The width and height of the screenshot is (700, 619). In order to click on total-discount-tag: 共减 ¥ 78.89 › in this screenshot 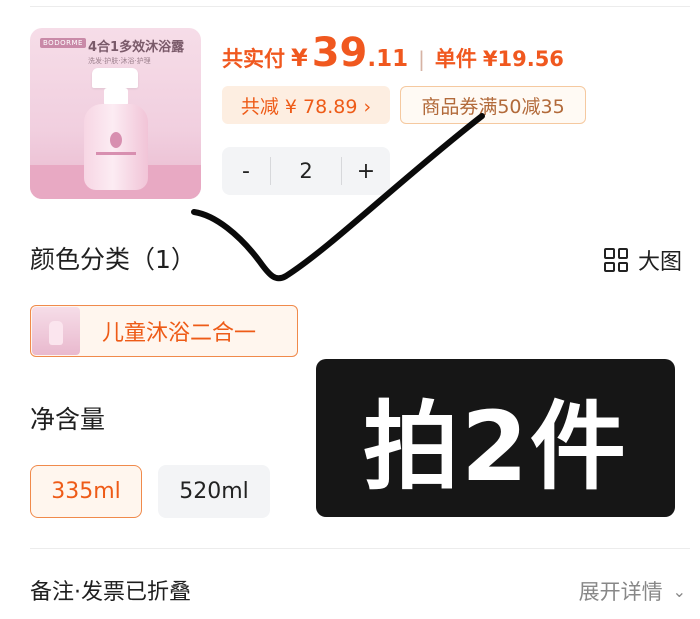, I will do `click(306, 105)`.